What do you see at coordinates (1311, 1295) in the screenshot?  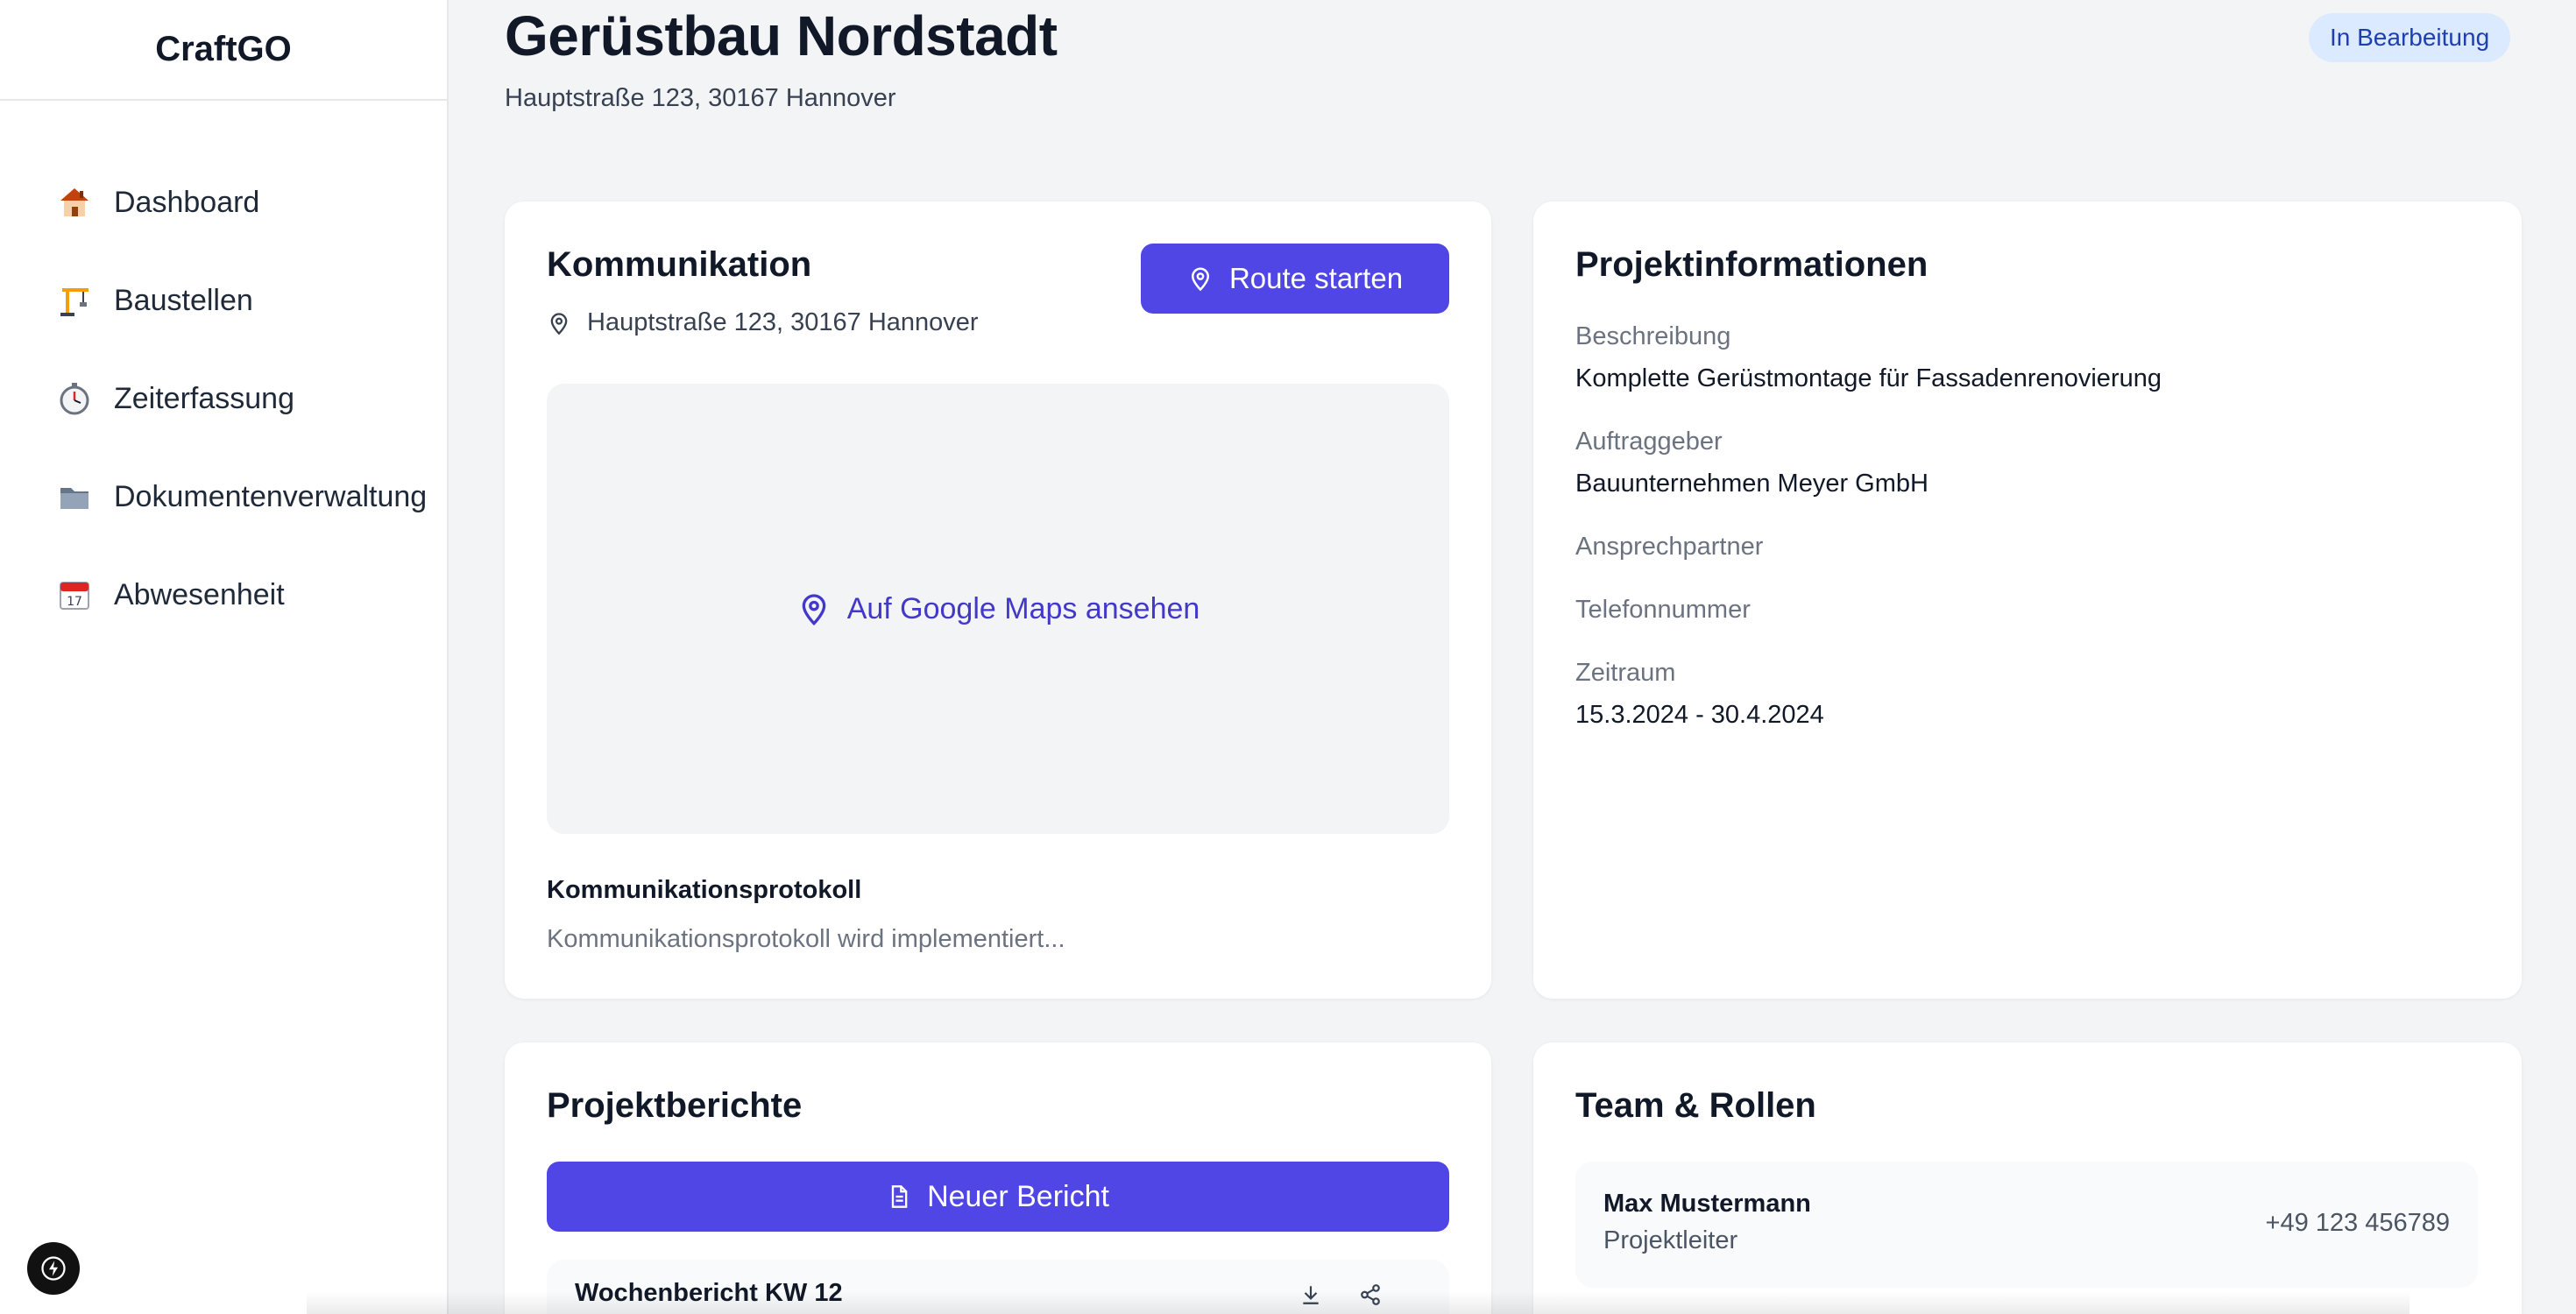 I see `download-icon` at bounding box center [1311, 1295].